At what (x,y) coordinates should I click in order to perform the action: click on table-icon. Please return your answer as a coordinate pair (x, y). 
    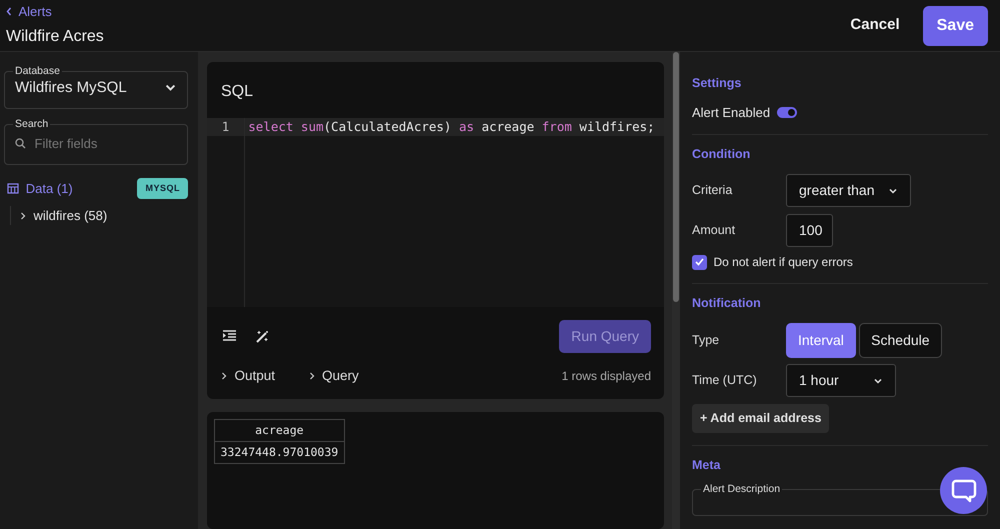
    Looking at the image, I should click on (13, 188).